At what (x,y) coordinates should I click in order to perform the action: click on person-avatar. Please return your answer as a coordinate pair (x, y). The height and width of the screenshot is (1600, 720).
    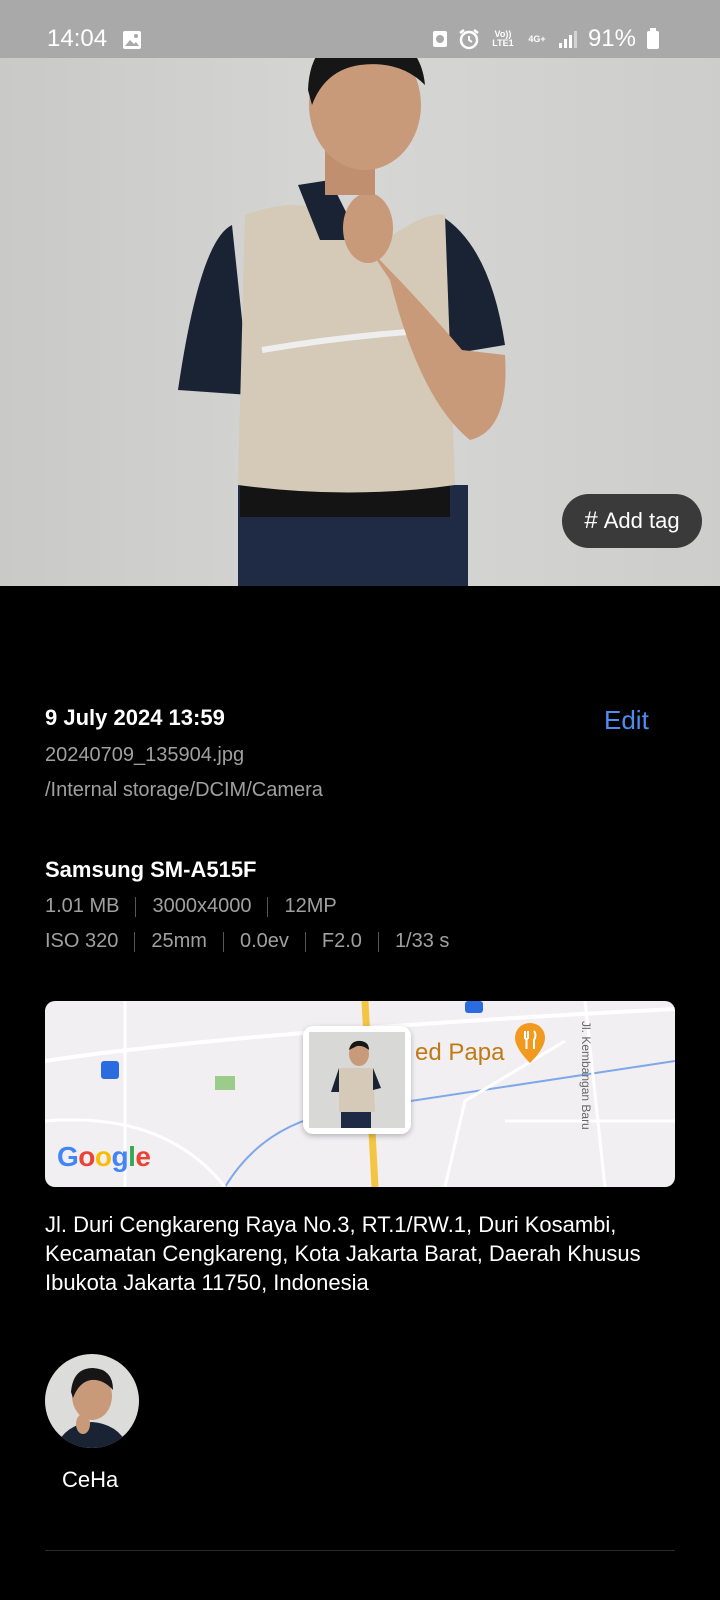
    Looking at the image, I should click on (92, 1401).